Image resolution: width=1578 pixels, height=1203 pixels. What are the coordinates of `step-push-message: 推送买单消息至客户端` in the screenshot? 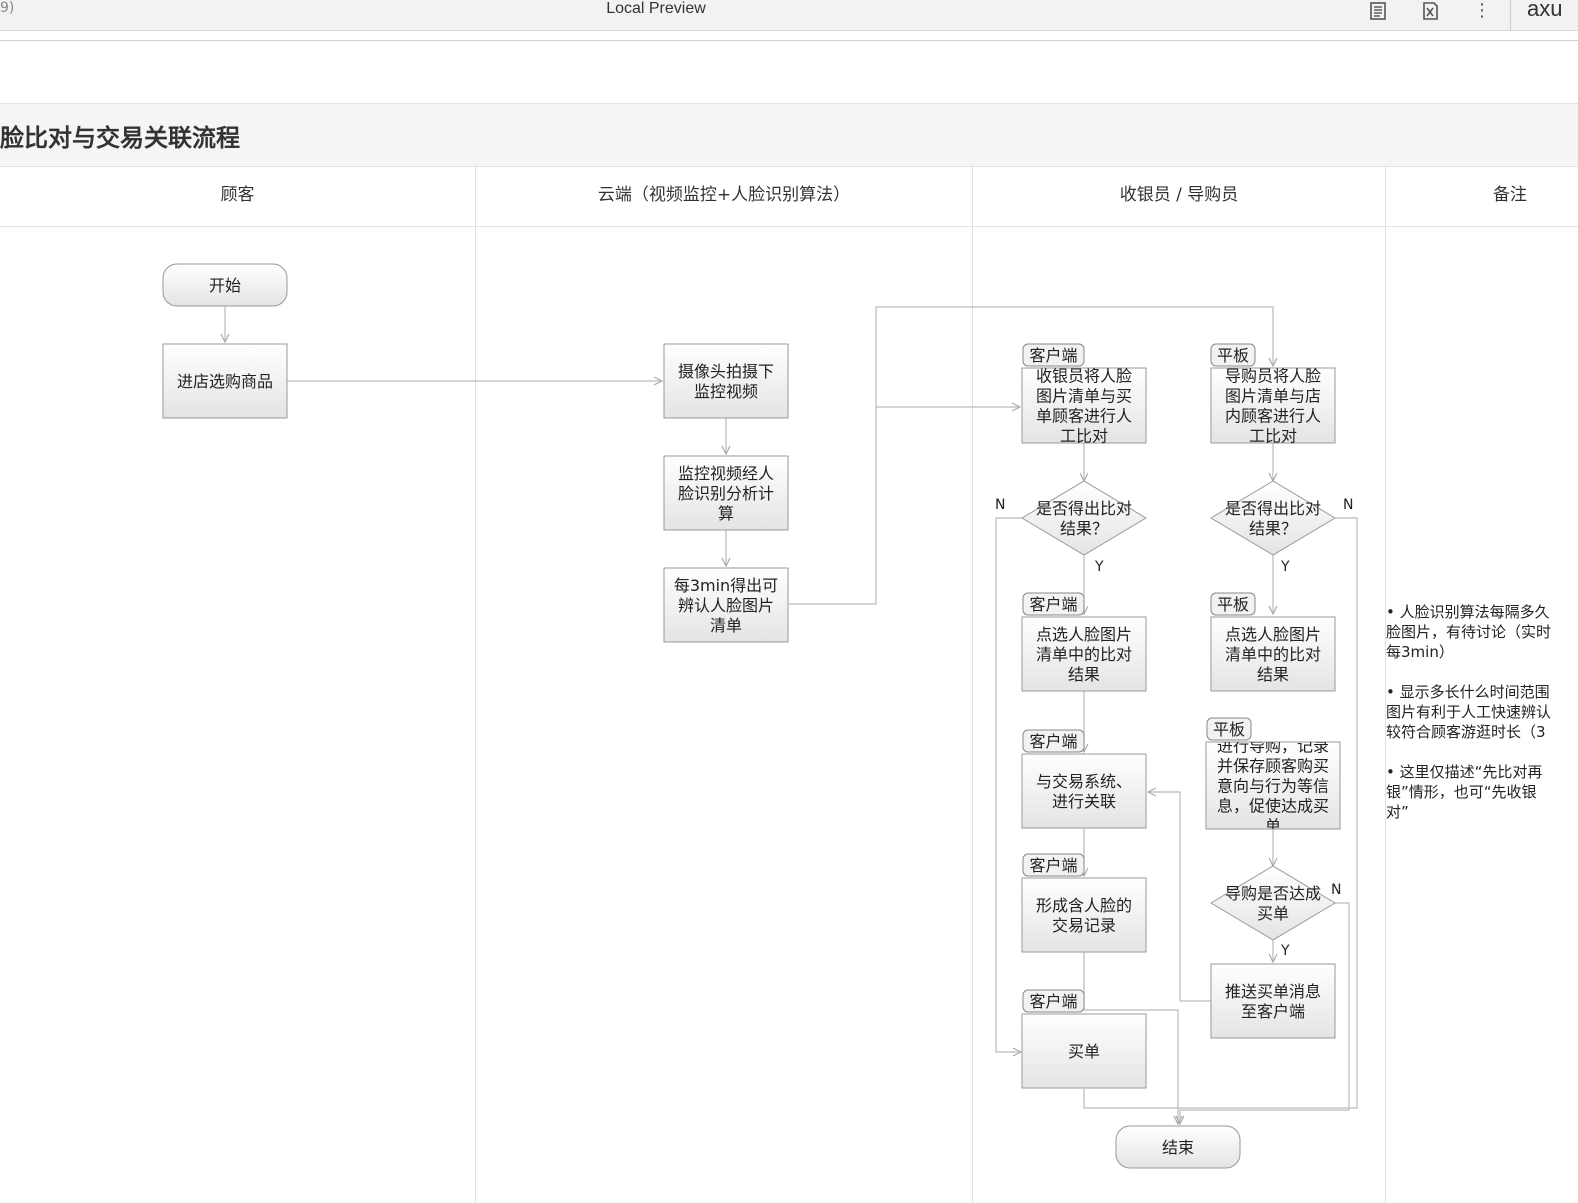 It's located at (1273, 1001).